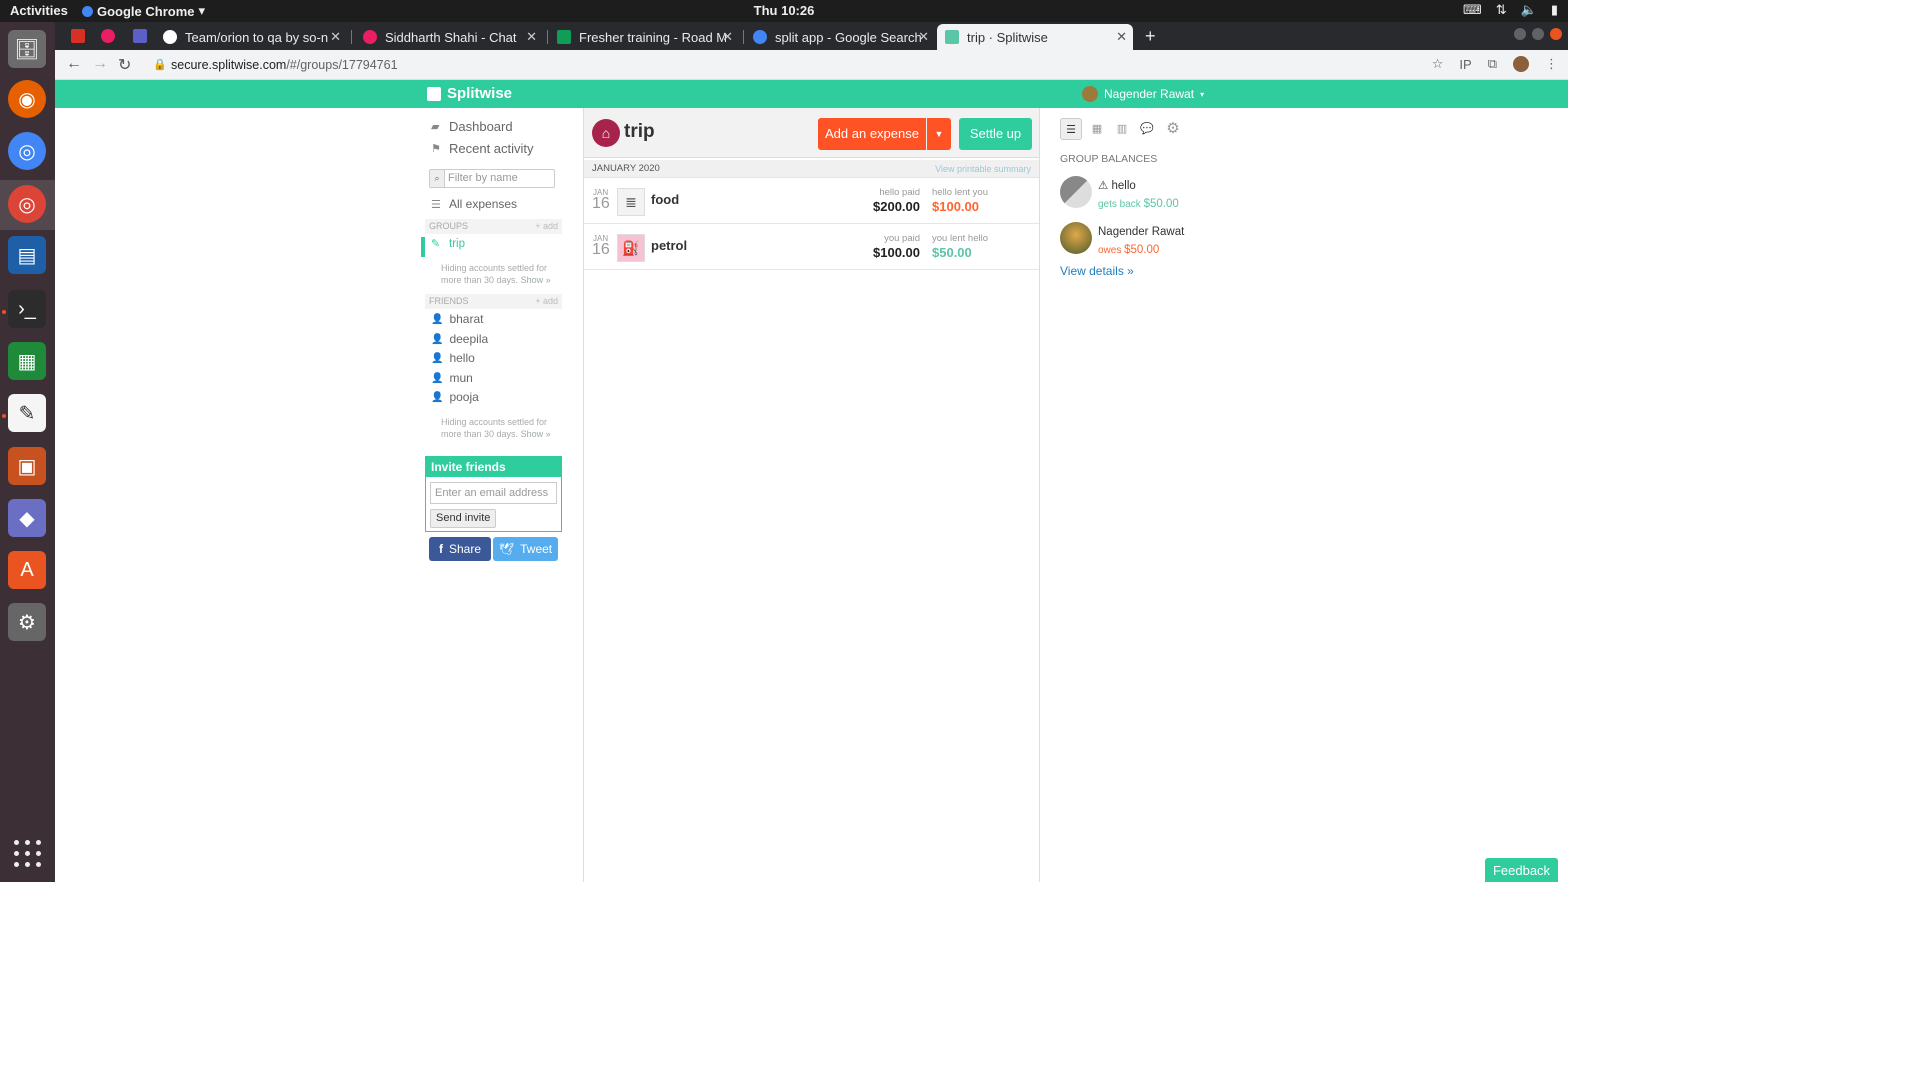 The height and width of the screenshot is (1080, 1920). Describe the element at coordinates (995, 134) in the screenshot. I see `settle-up-button: Settle up` at that location.